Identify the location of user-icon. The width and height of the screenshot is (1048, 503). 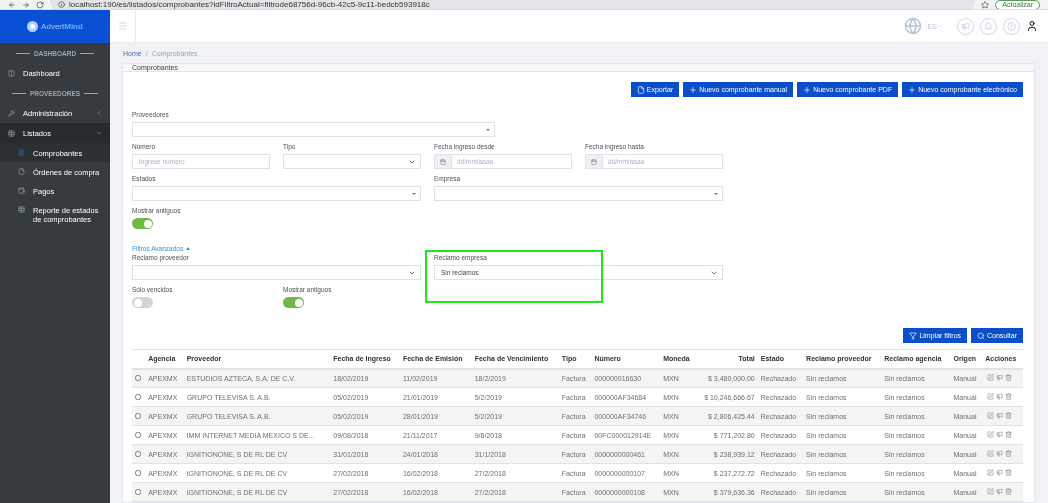
(1032, 26).